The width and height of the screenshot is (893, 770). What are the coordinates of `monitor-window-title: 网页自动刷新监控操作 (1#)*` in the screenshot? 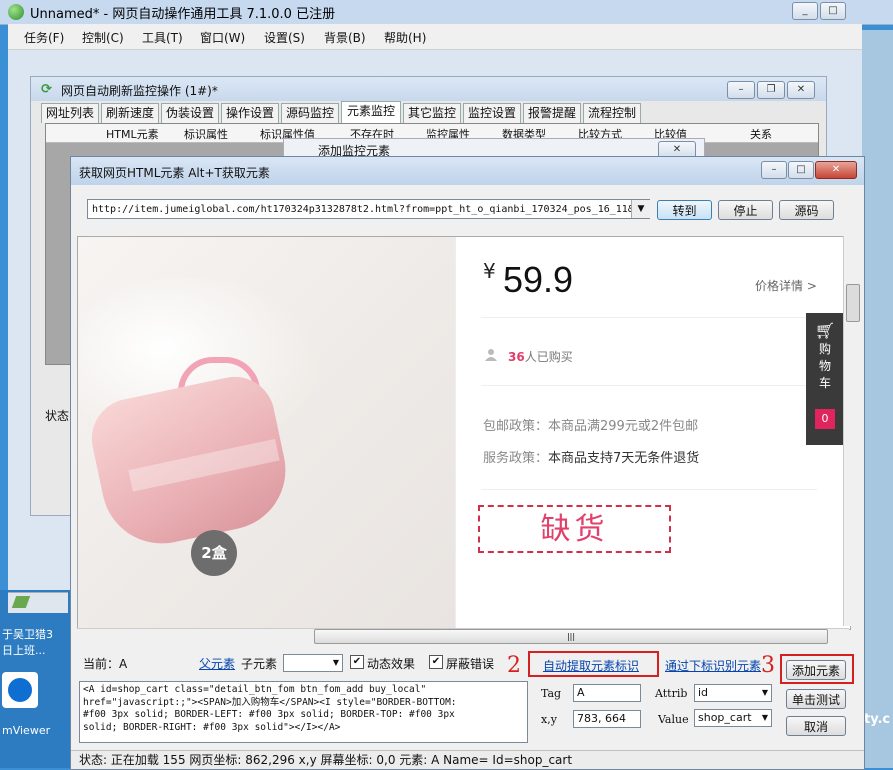 It's located at (139, 91).